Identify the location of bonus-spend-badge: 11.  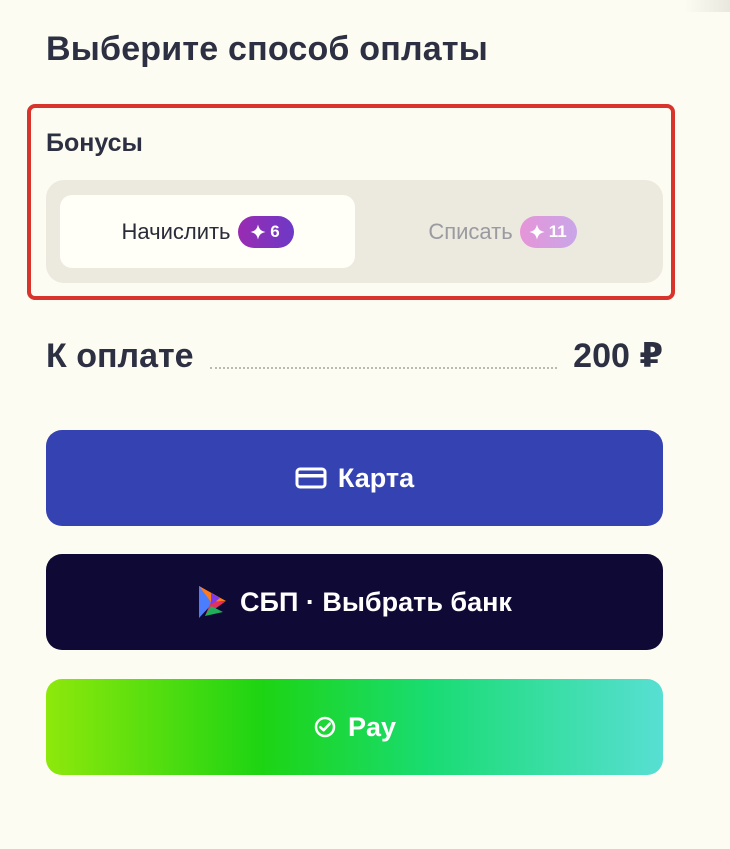
(548, 231).